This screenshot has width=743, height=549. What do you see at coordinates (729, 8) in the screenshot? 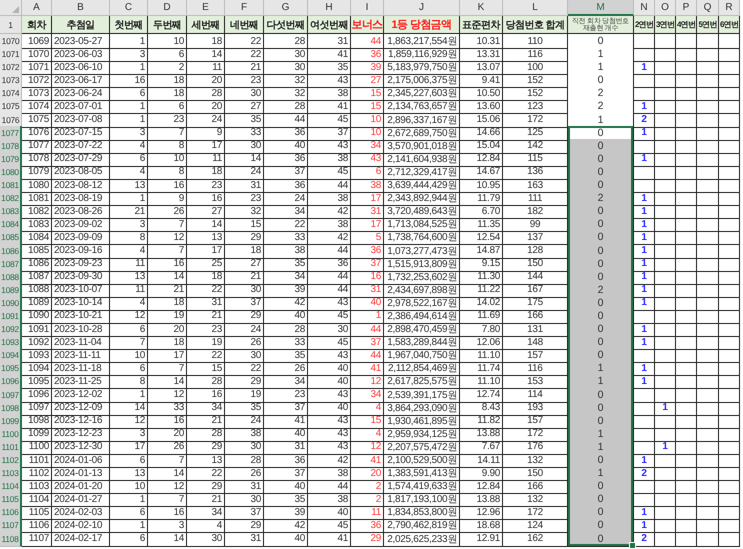
I see `column-header: R` at bounding box center [729, 8].